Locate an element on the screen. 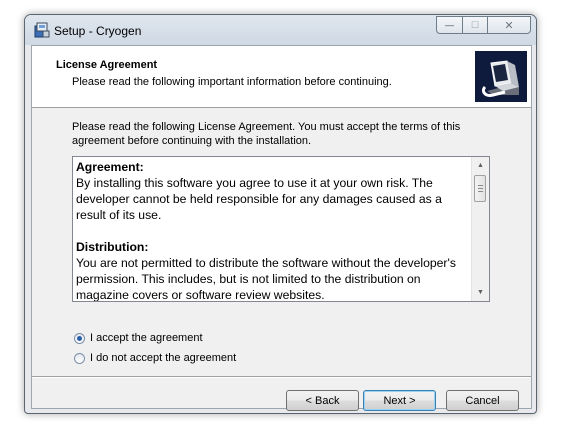 The height and width of the screenshot is (436, 565). minimize-icon: — is located at coordinates (449, 25).